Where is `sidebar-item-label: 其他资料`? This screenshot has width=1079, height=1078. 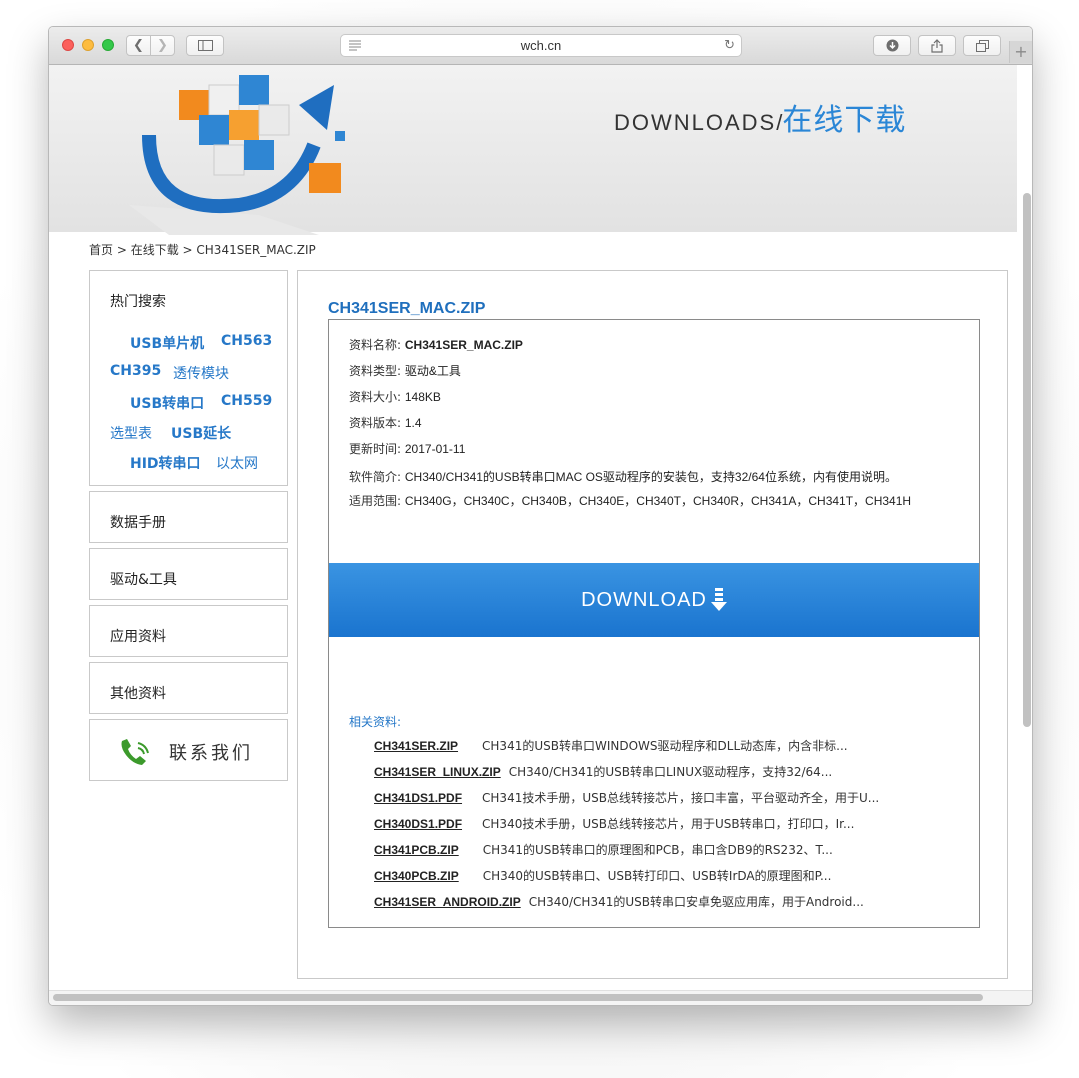 sidebar-item-label: 其他资料 is located at coordinates (138, 694).